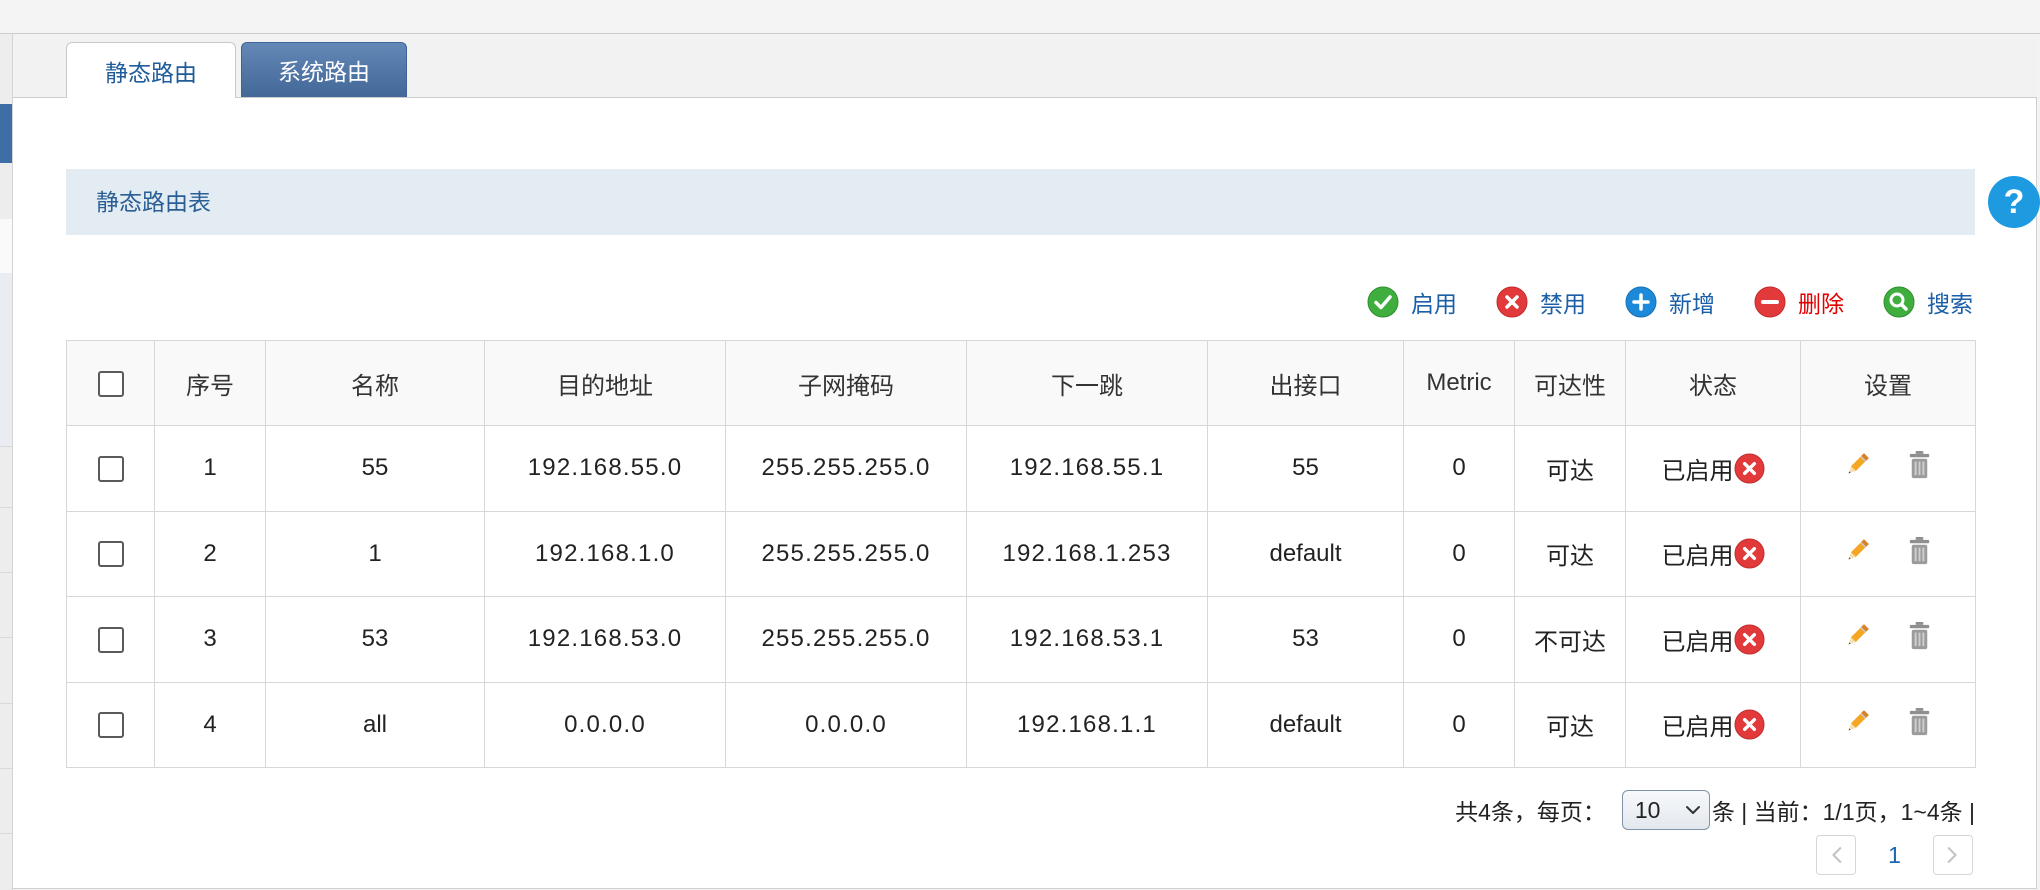 This screenshot has width=2040, height=890. I want to click on page-size-value: 10, so click(1647, 809).